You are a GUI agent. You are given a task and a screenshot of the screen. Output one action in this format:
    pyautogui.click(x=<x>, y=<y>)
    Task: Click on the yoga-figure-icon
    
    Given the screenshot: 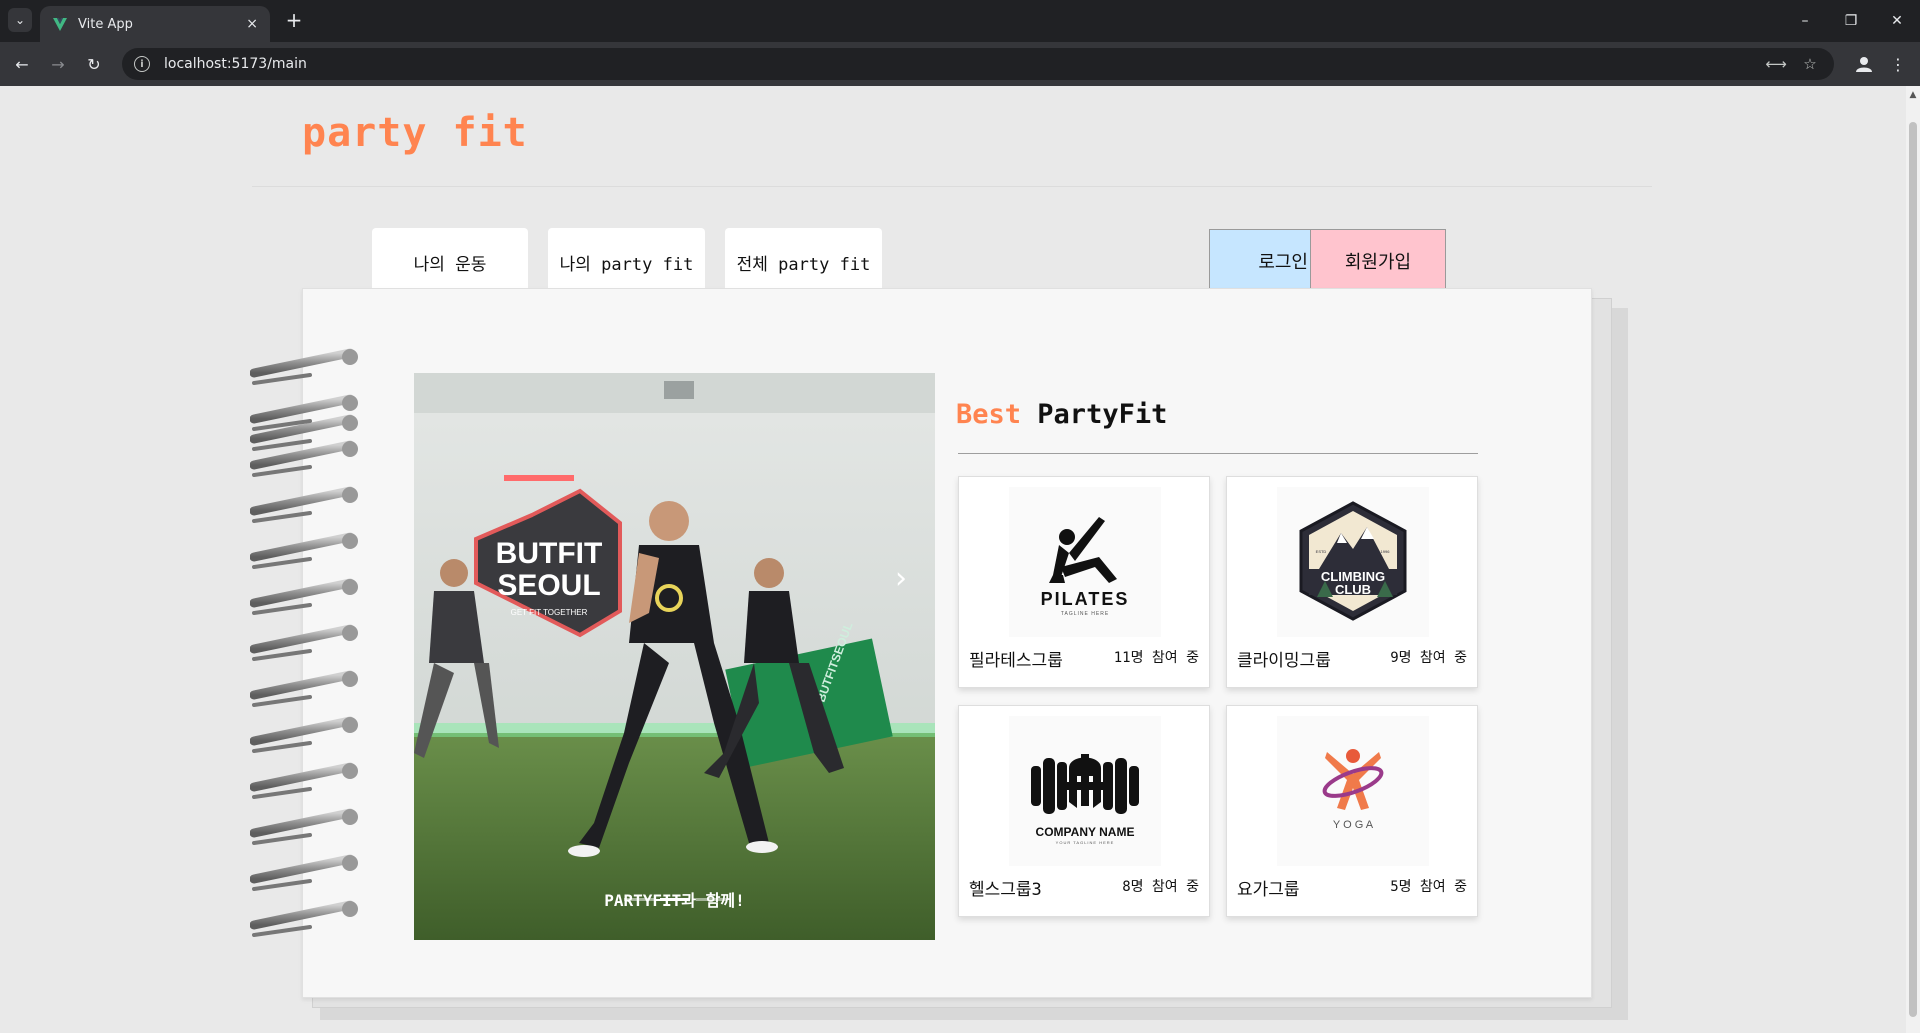 What is the action you would take?
    pyautogui.click(x=1353, y=779)
    